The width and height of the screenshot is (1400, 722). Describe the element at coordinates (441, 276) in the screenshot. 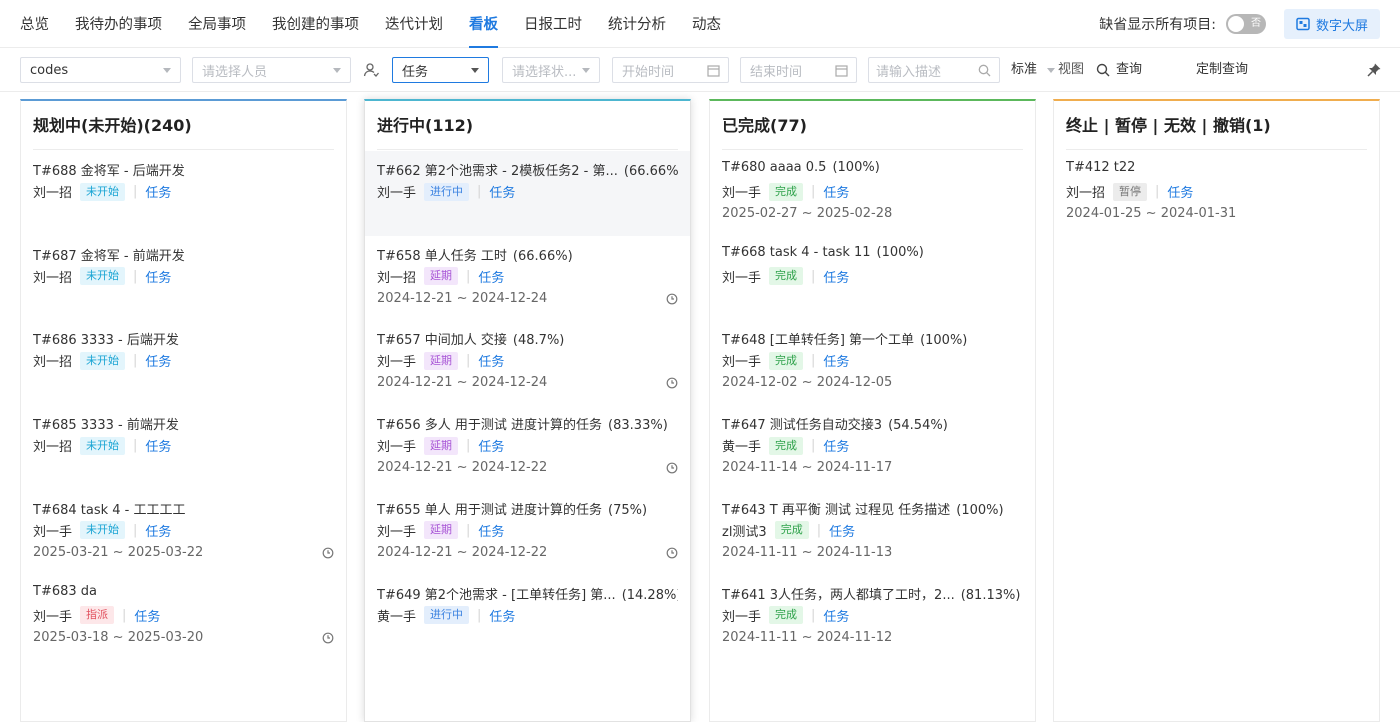

I see `status-badge: 延期` at that location.